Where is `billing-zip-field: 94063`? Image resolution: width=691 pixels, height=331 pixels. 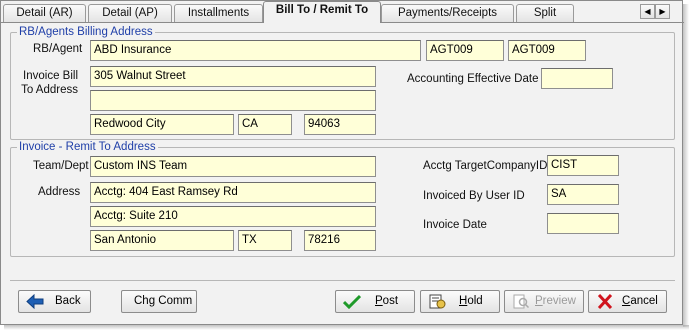
billing-zip-field: 94063 is located at coordinates (340, 124).